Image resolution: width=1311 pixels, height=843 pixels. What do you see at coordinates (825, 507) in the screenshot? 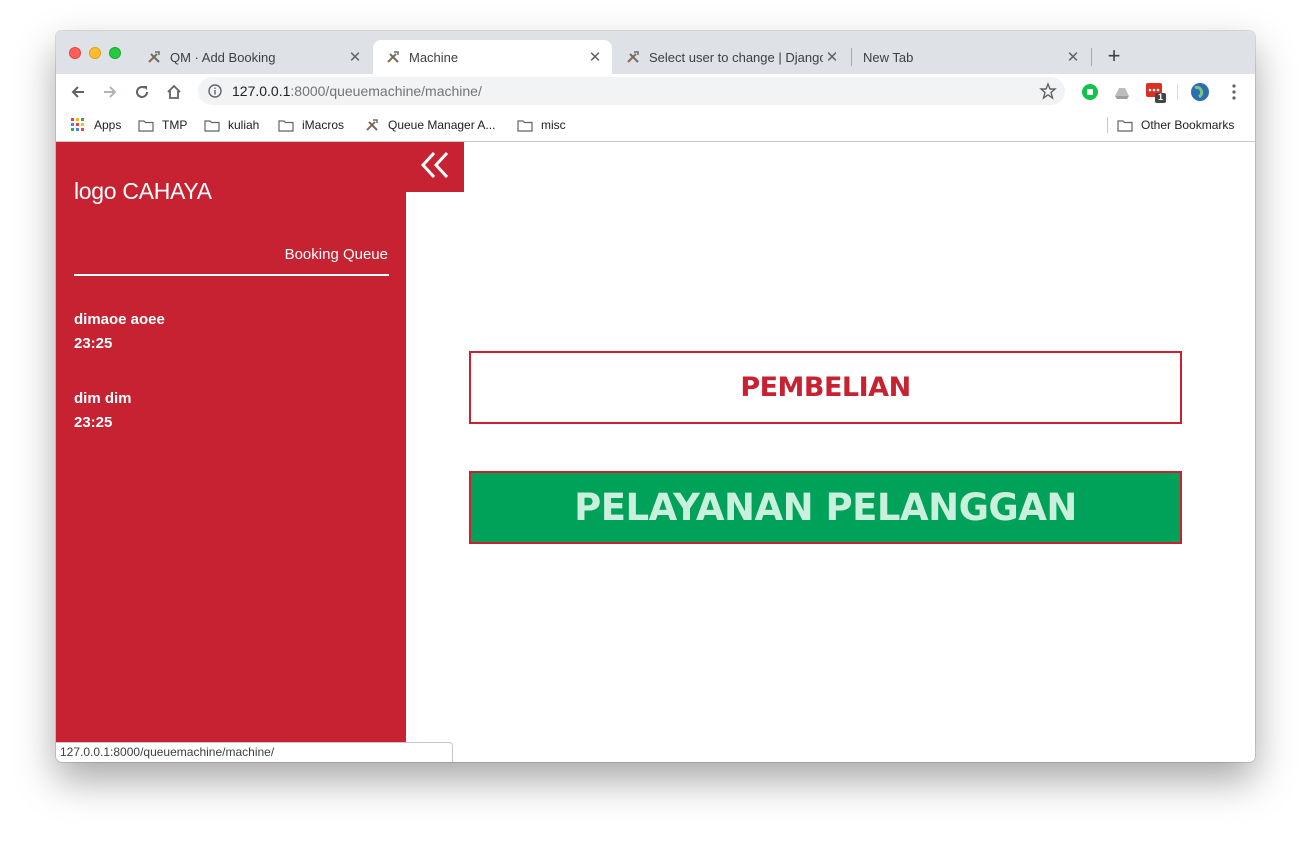
I see `customer-service-button: PELAYANAN PELANGGAN` at bounding box center [825, 507].